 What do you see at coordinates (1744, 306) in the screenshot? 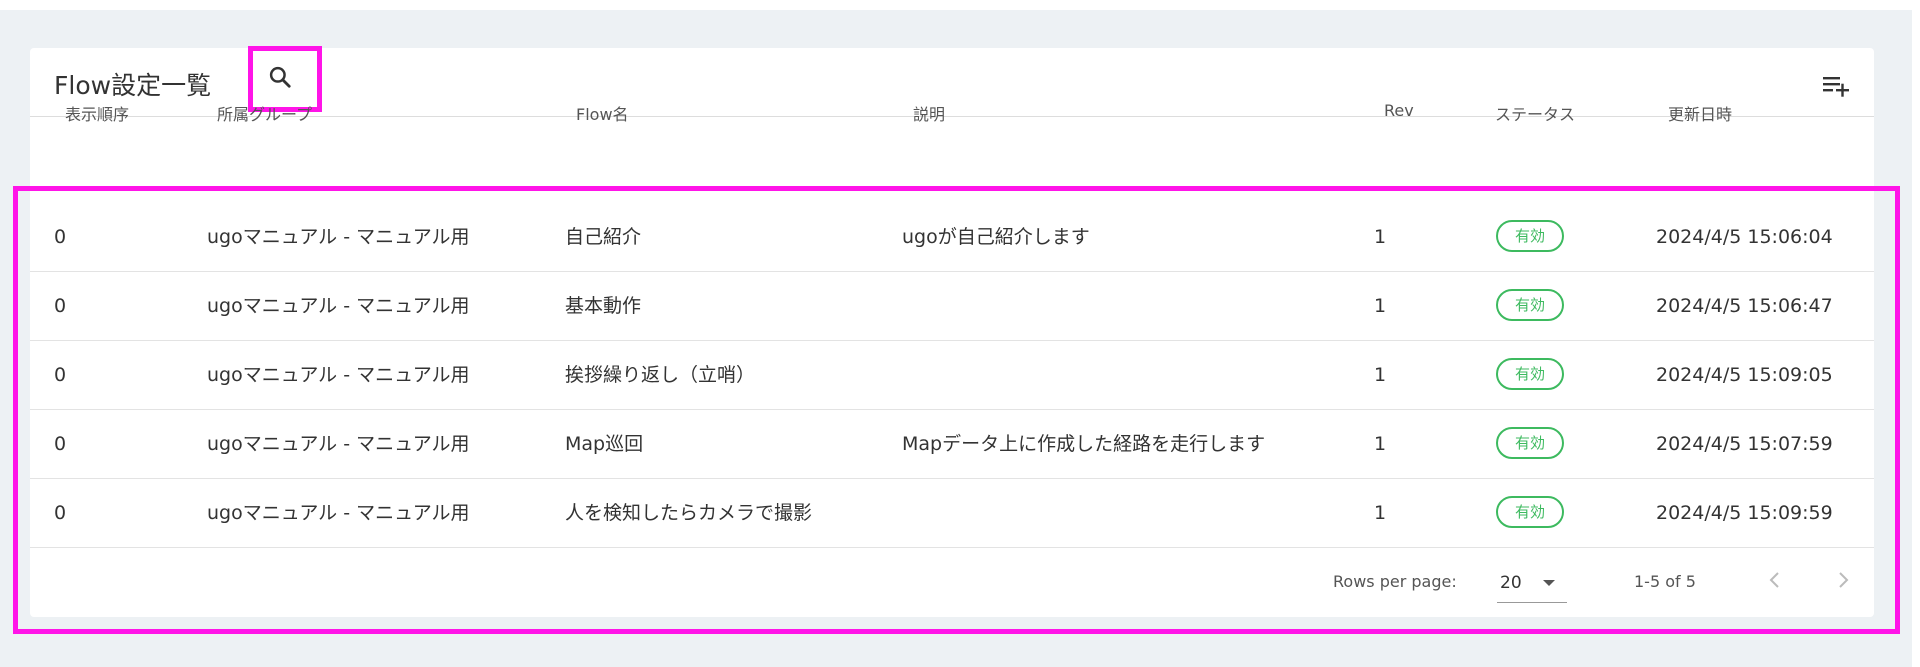
I see `cell-updated: 2024/4/5 15:06:47` at bounding box center [1744, 306].